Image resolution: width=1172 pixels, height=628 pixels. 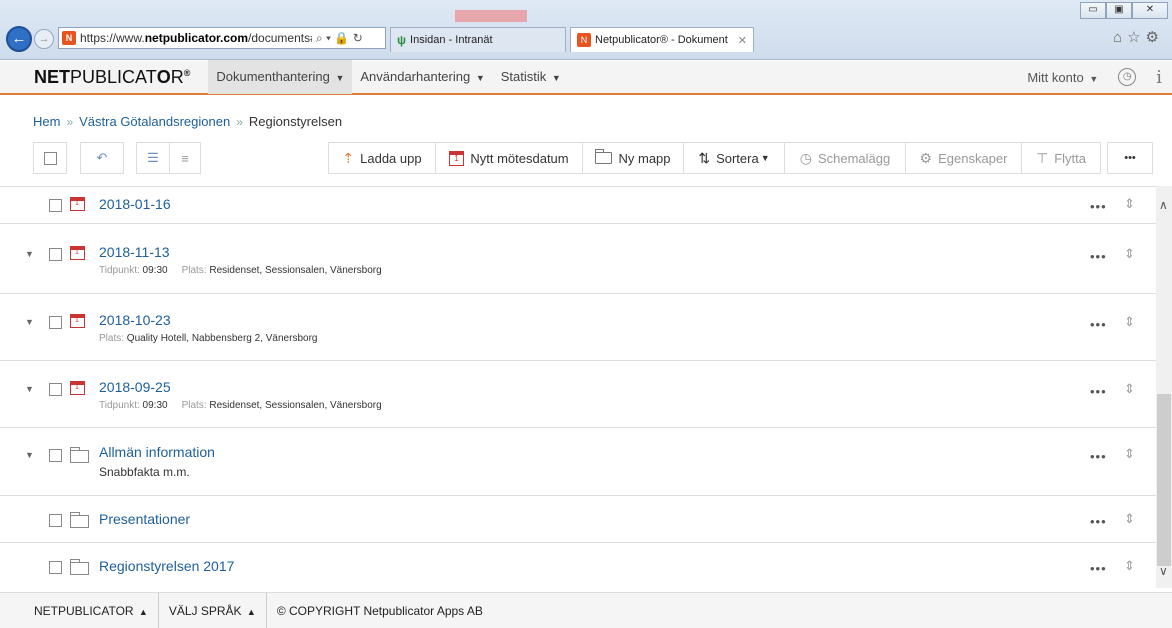 What do you see at coordinates (1150, 10) in the screenshot?
I see `close-window-button: ✕` at bounding box center [1150, 10].